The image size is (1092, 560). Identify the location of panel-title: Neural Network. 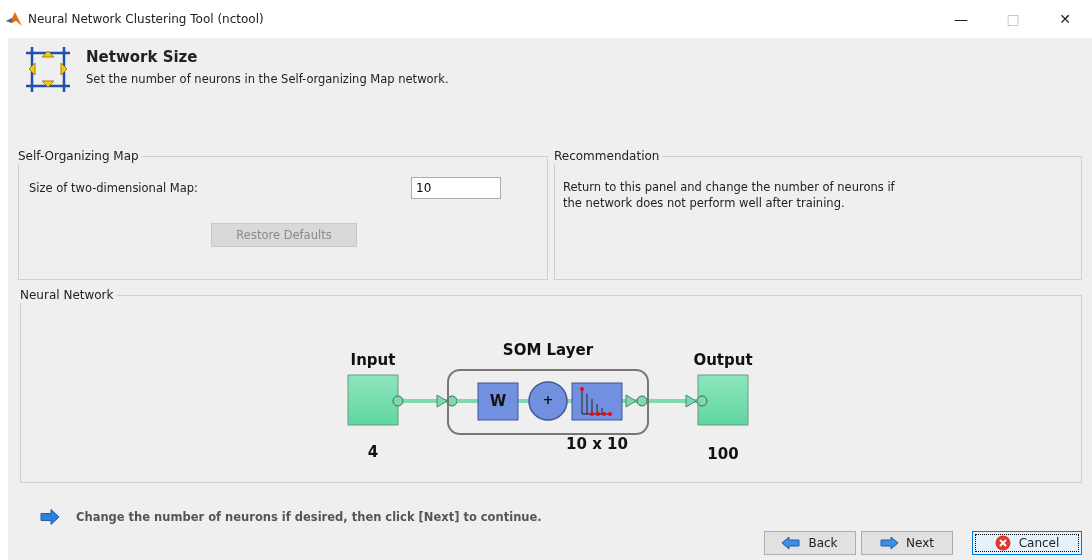
(68, 295).